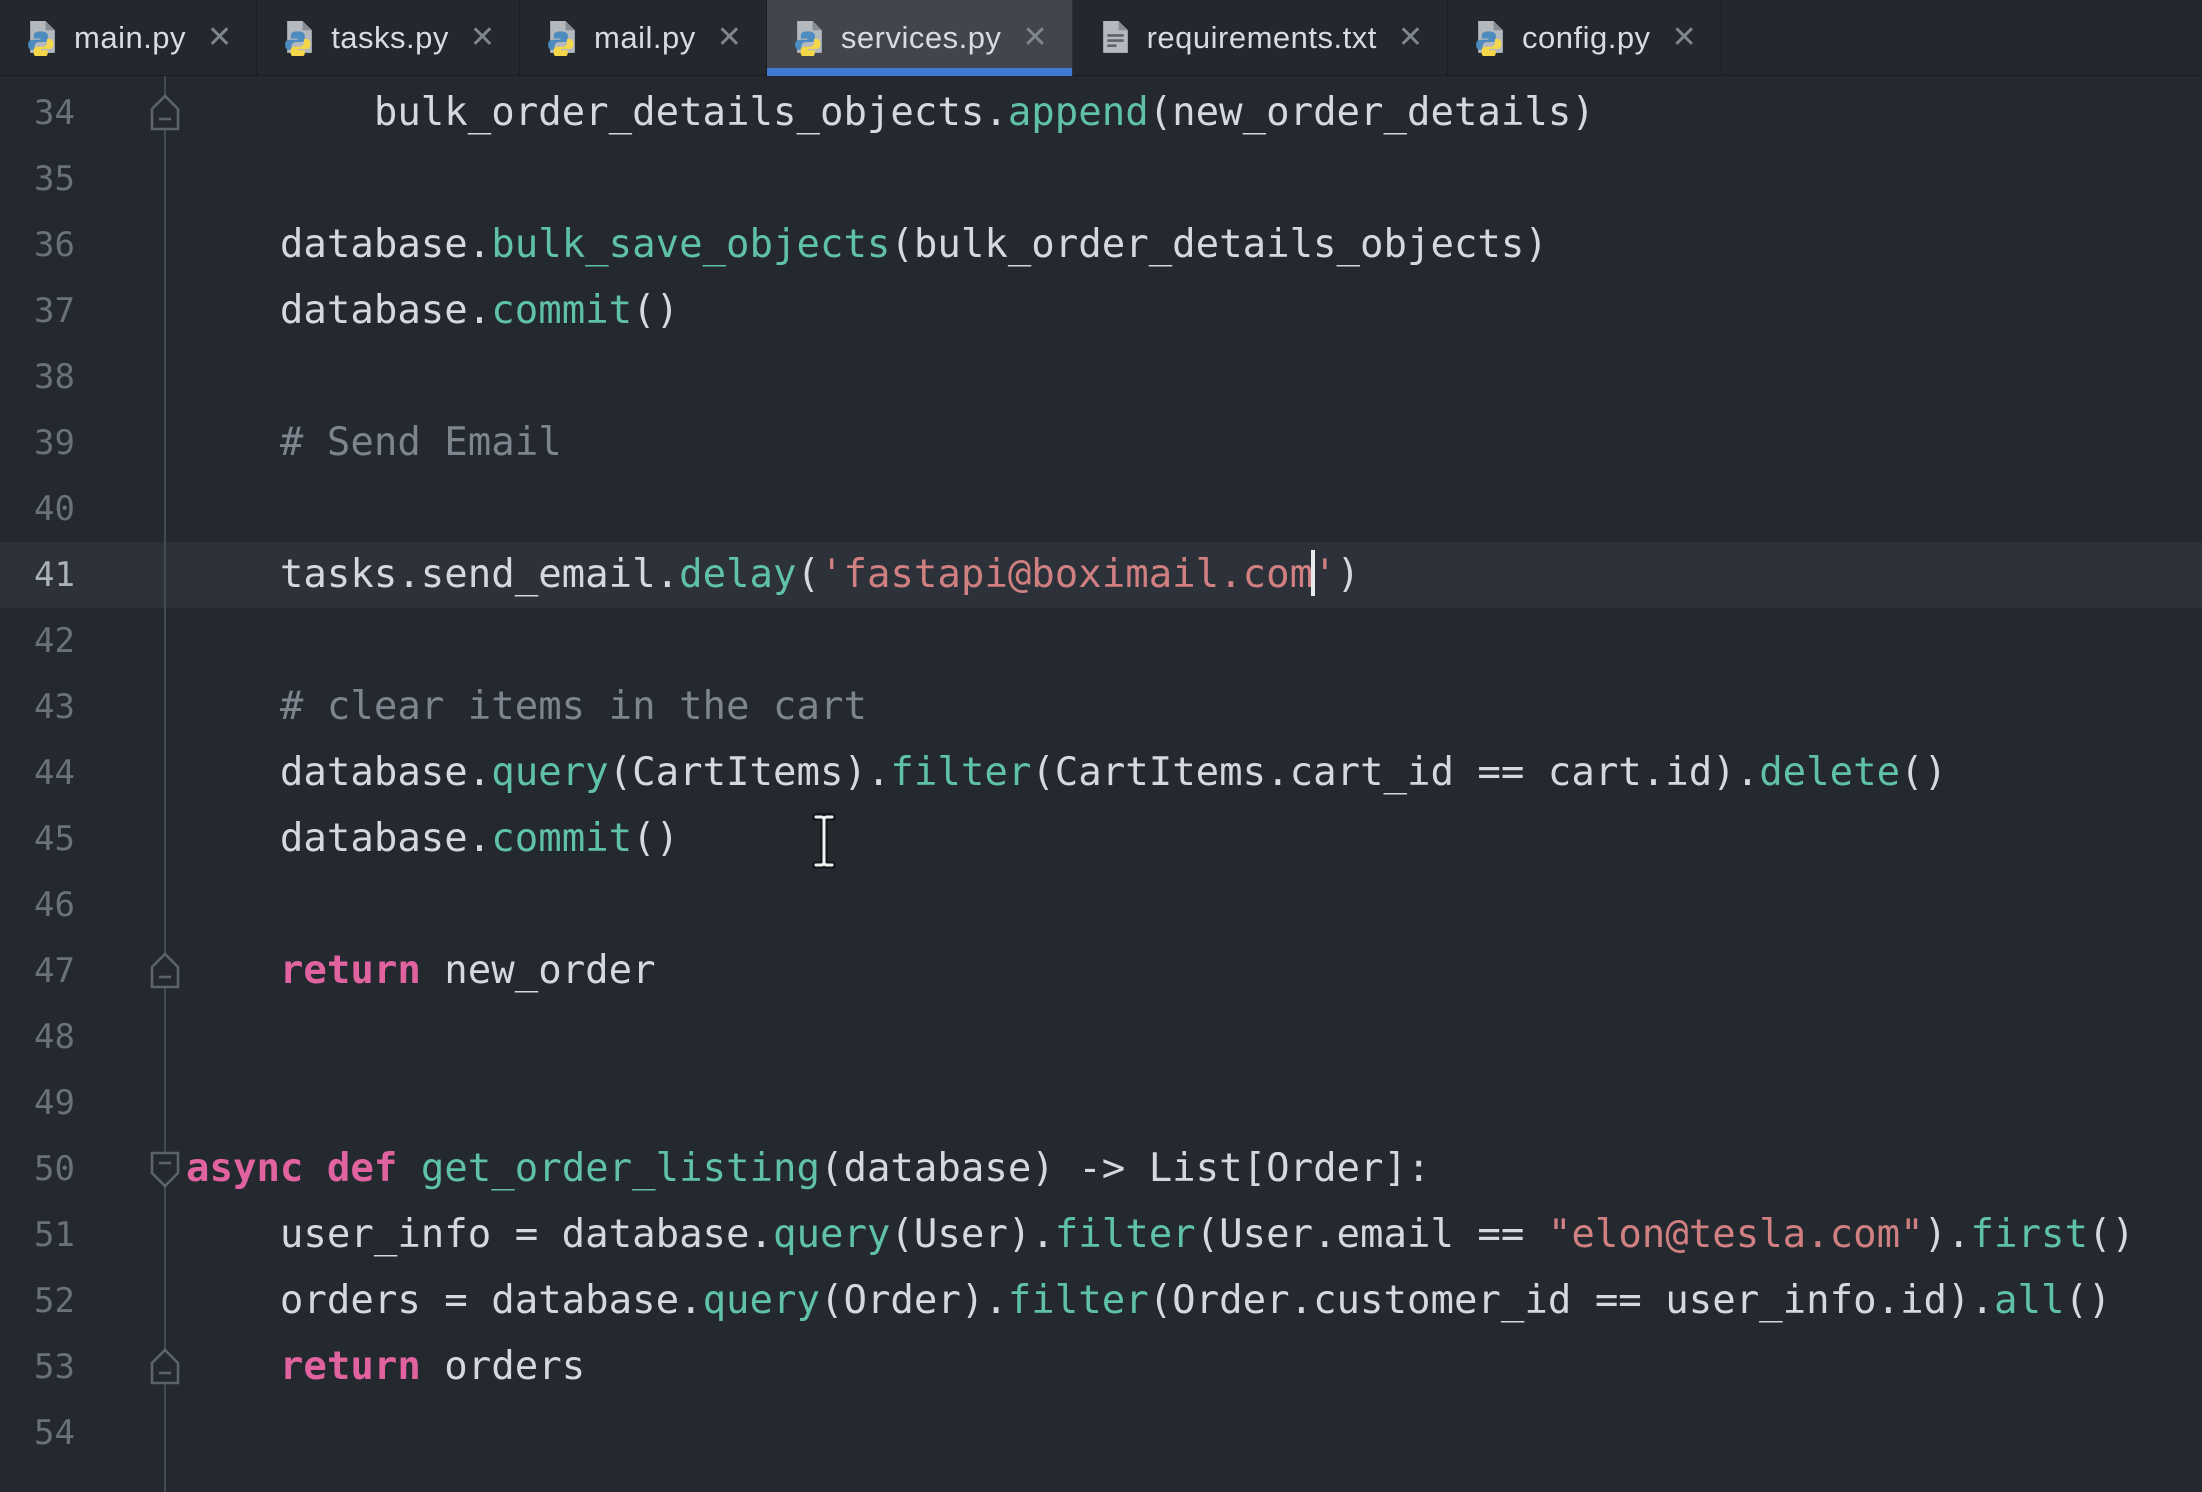 The width and height of the screenshot is (2202, 1492). Describe the element at coordinates (93, 509) in the screenshot. I see `gutter: 40` at that location.